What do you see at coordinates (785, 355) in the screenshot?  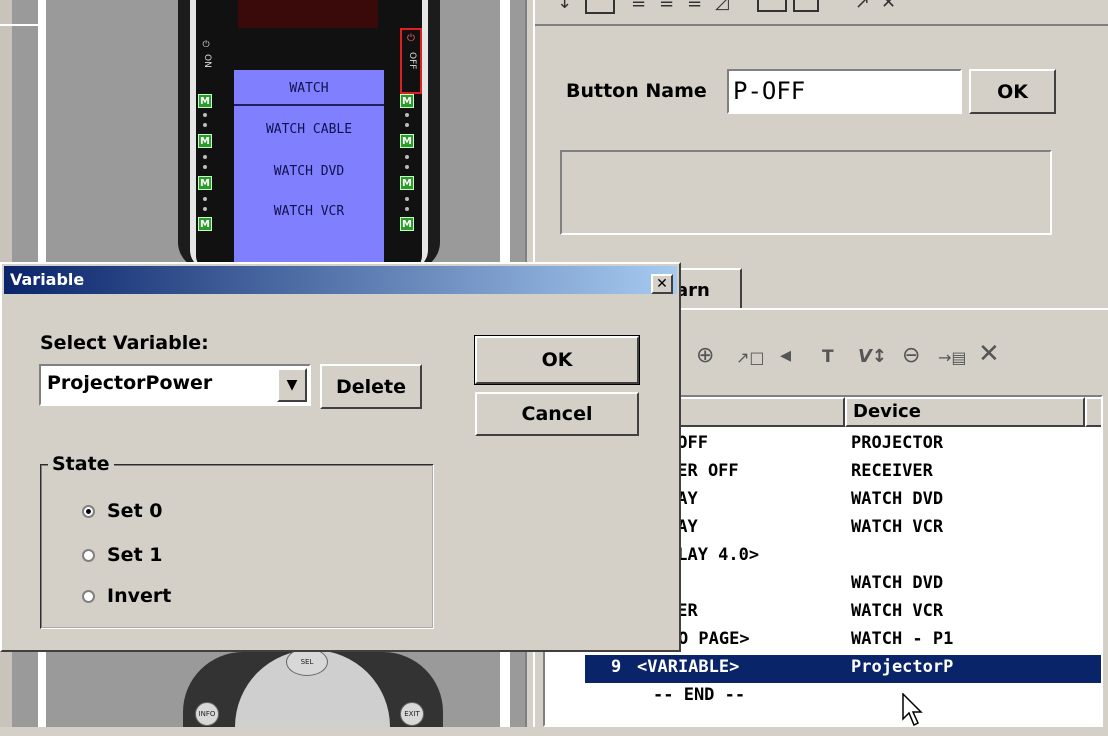 I see `mute-icon: ◂` at bounding box center [785, 355].